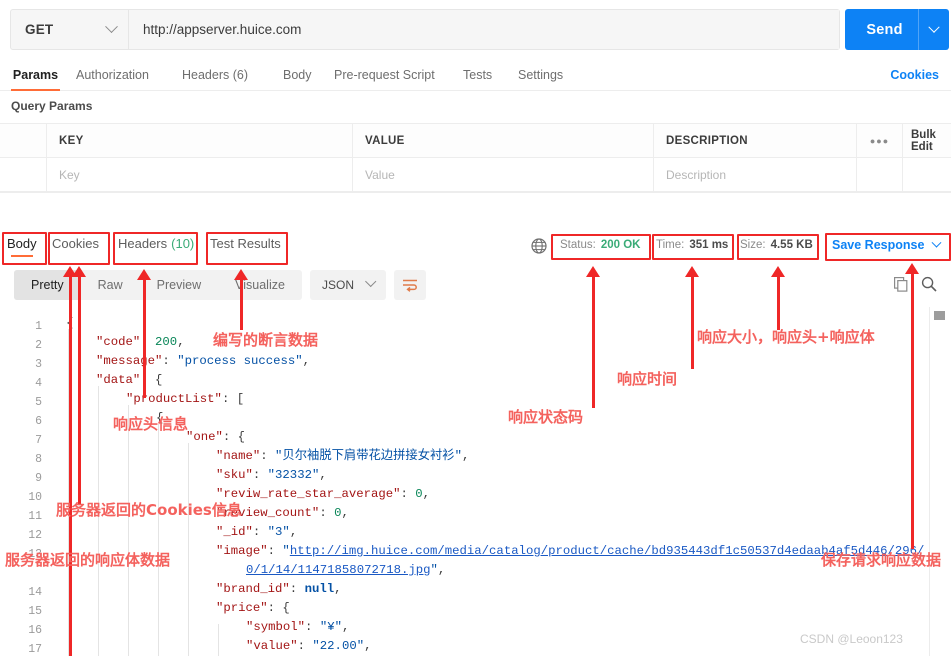 The height and width of the screenshot is (656, 951). I want to click on vertical-scrollbar-track, so click(940, 481).